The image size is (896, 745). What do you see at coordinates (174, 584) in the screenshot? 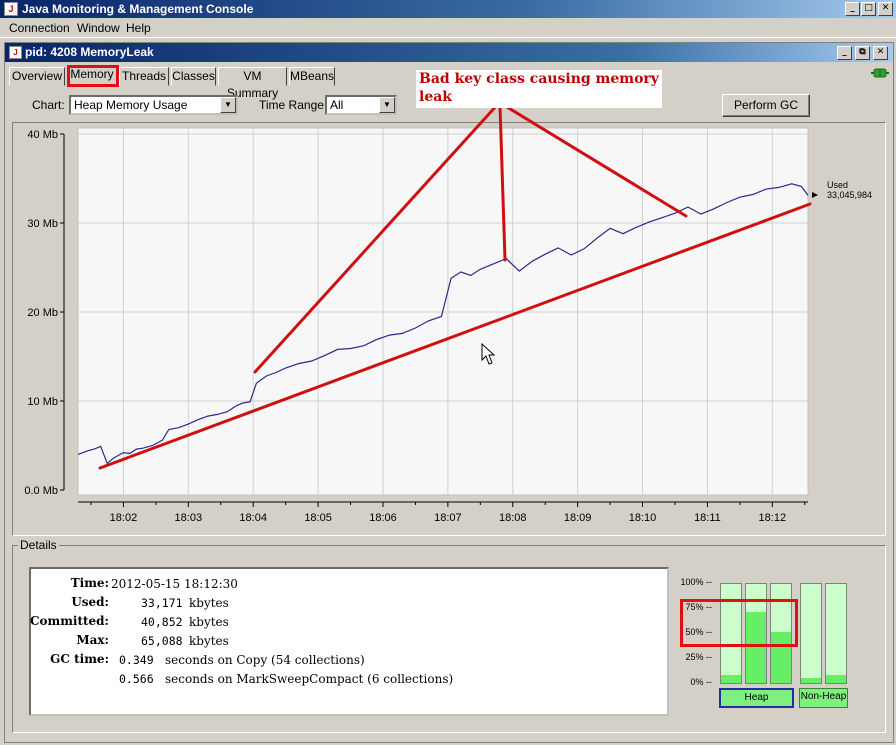
I see `detail-time-value: 2012-05-15 18:12:30` at bounding box center [174, 584].